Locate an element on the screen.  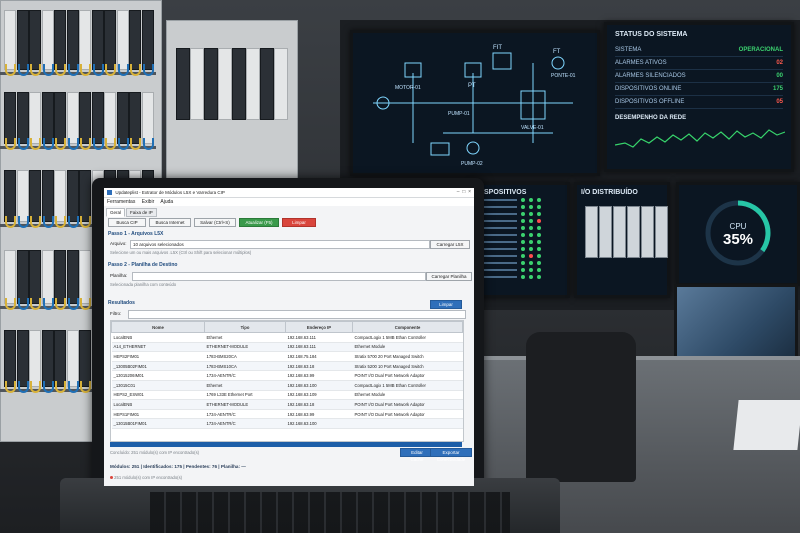
table-cell: CompactLogix 1 5MB Ethan Controller is located at coordinates (407, 337).